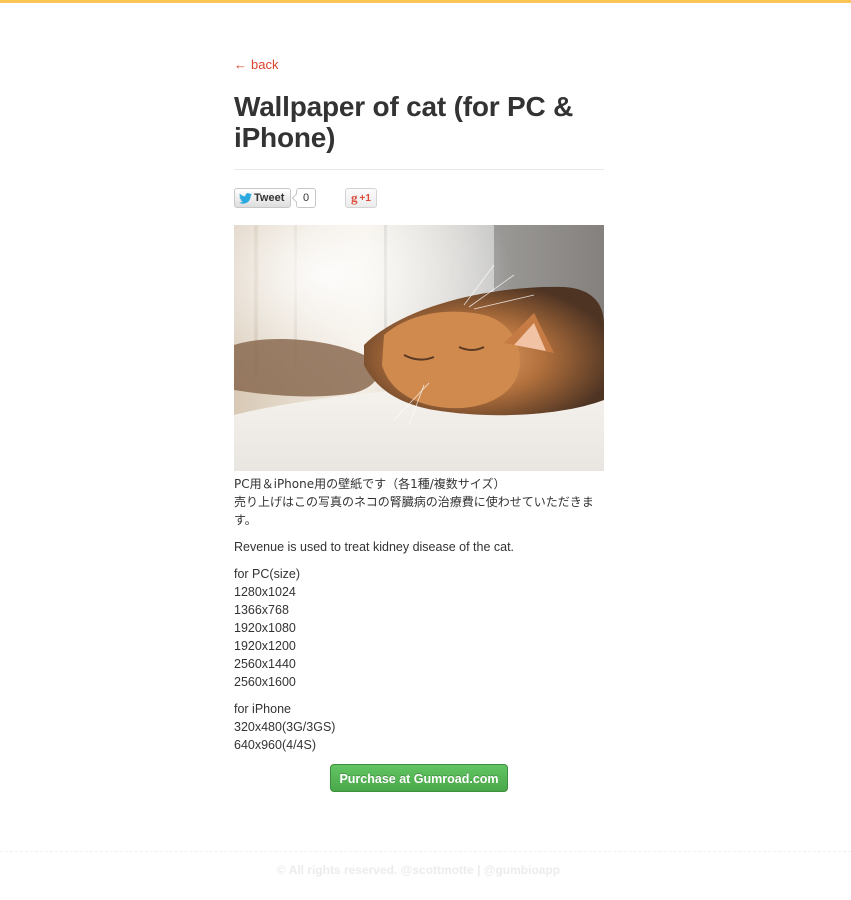 Image resolution: width=851 pixels, height=900 pixels. I want to click on pc-size-heading: for PC(size), so click(267, 574).